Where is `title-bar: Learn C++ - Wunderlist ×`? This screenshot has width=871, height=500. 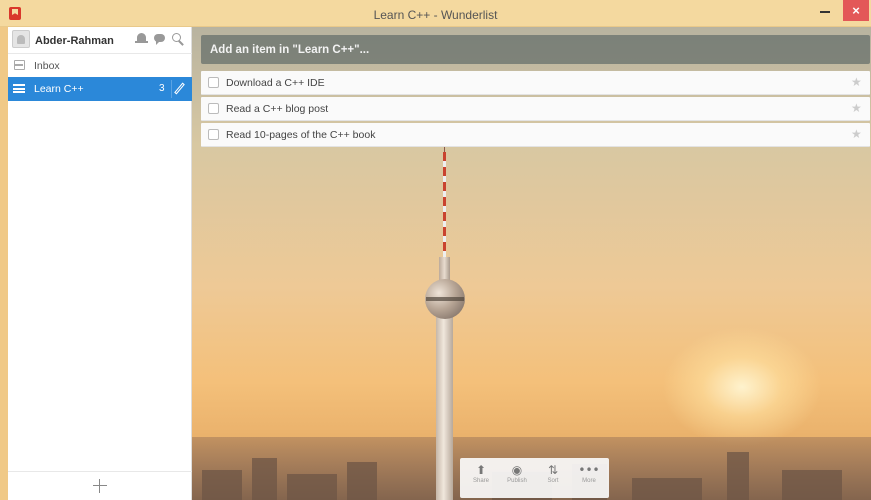
title-bar: Learn C++ - Wunderlist × is located at coordinates (435, 13).